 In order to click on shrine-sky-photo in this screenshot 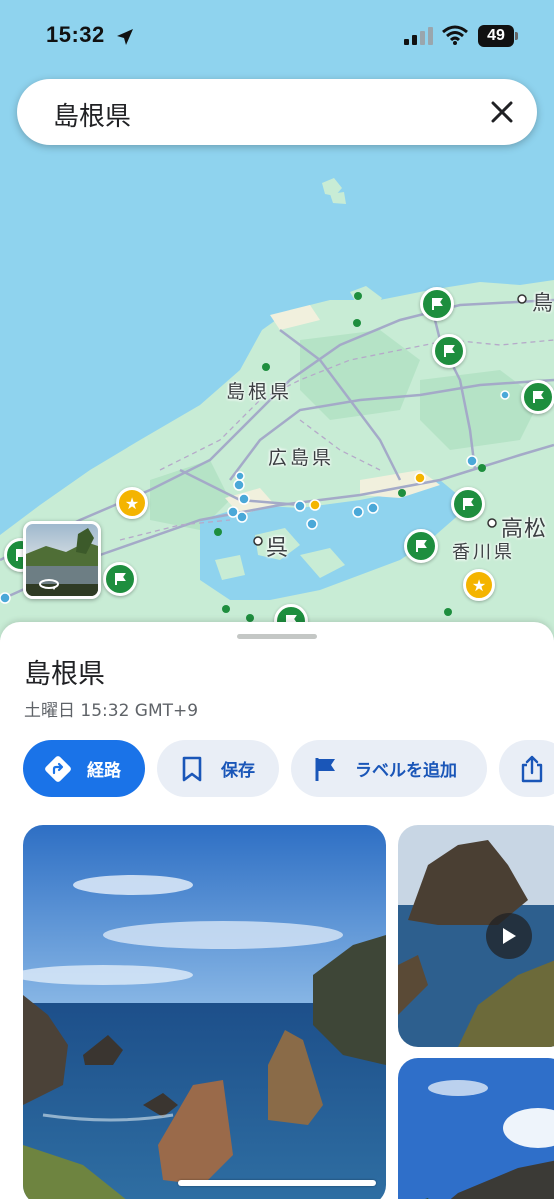, I will do `click(476, 1128)`.